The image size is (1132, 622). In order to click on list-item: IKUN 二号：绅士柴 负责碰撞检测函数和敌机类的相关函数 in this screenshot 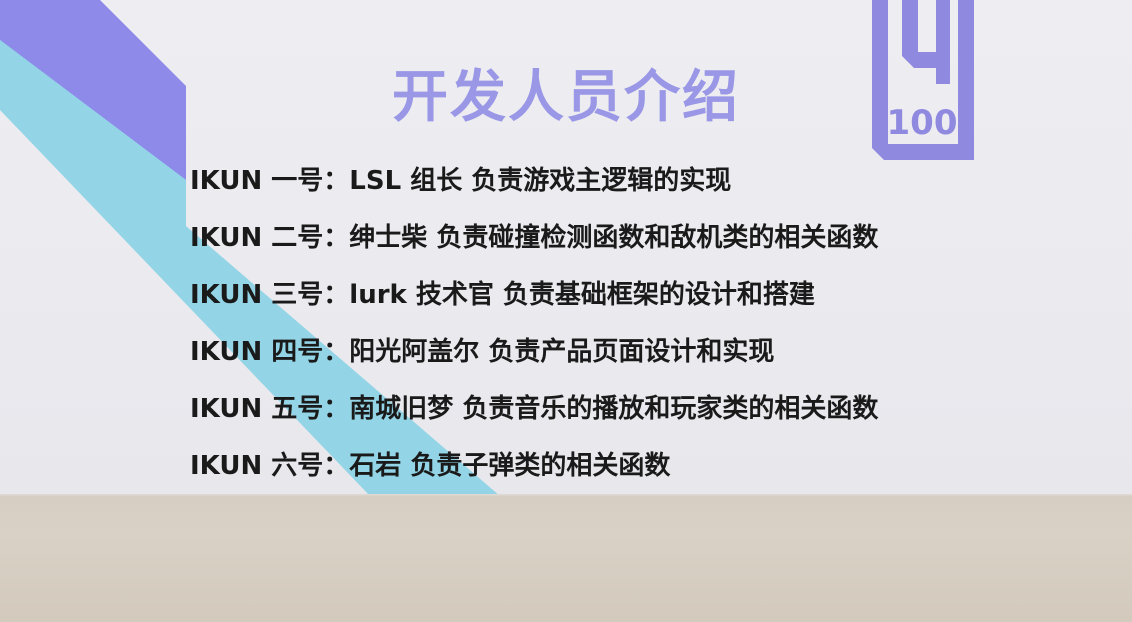, I will do `click(640, 246)`.